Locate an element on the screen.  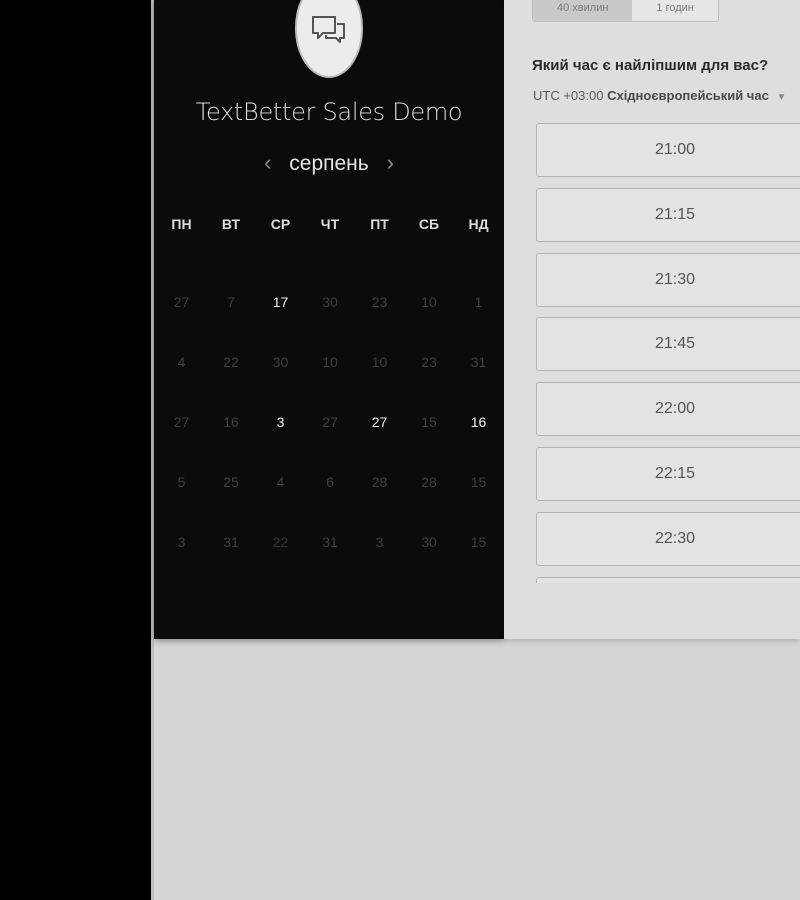
calendar-day: 25 is located at coordinates (231, 482).